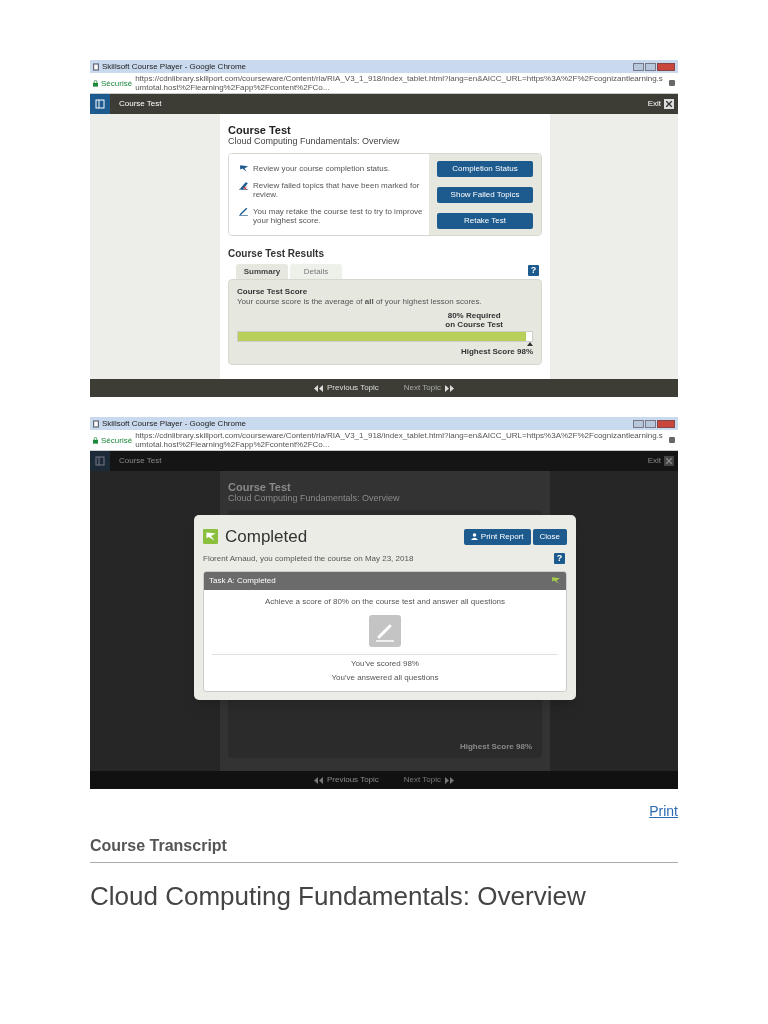  I want to click on print-report-button: Print Report, so click(497, 536).